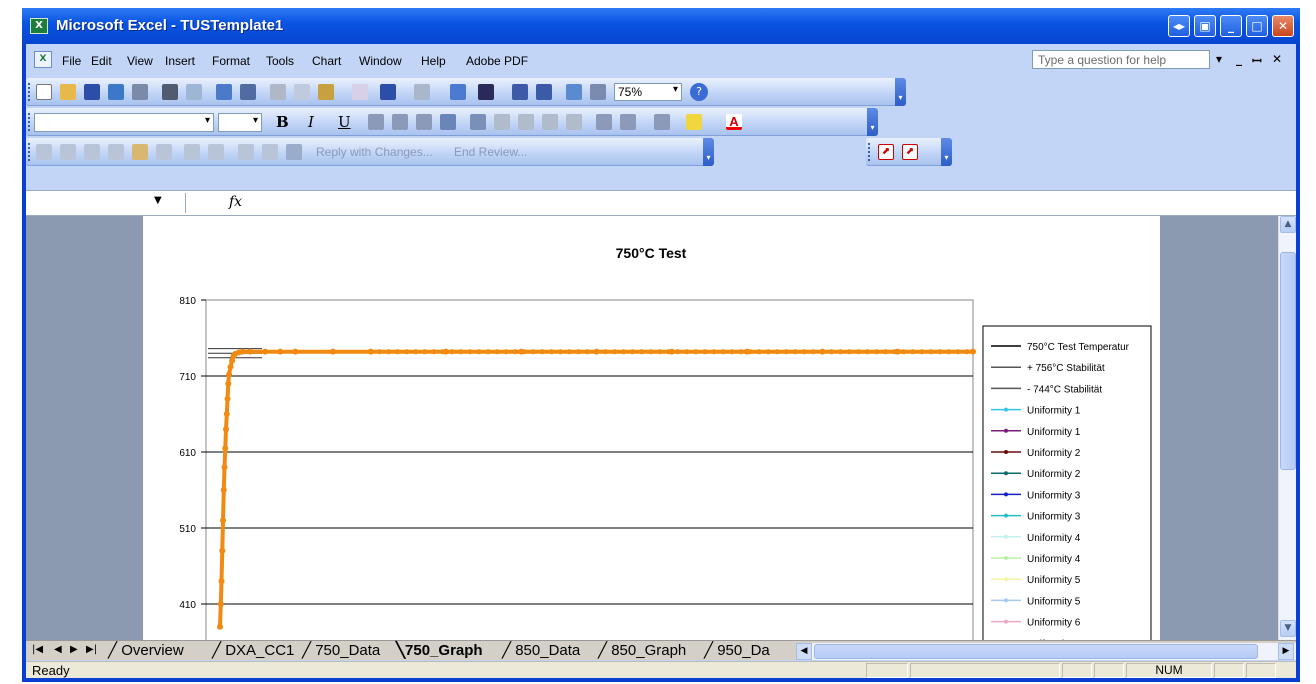  What do you see at coordinates (360, 92) in the screenshot?
I see `format-painter-icon` at bounding box center [360, 92].